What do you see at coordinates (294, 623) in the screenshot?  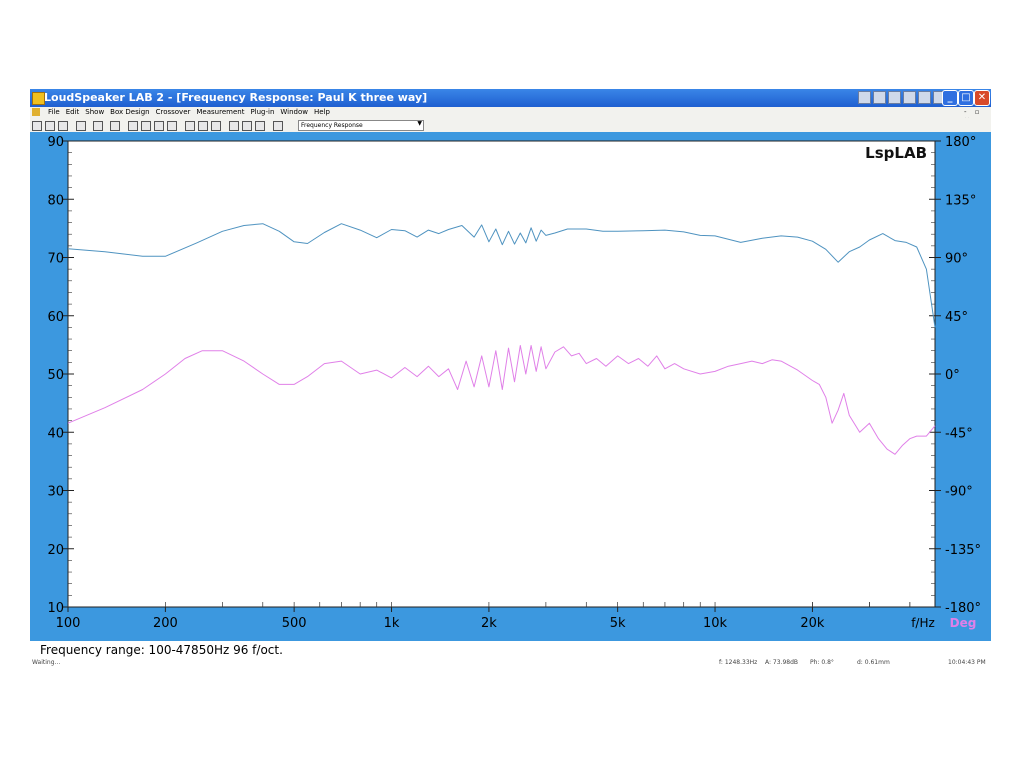 I see `x-tick-label: 500` at bounding box center [294, 623].